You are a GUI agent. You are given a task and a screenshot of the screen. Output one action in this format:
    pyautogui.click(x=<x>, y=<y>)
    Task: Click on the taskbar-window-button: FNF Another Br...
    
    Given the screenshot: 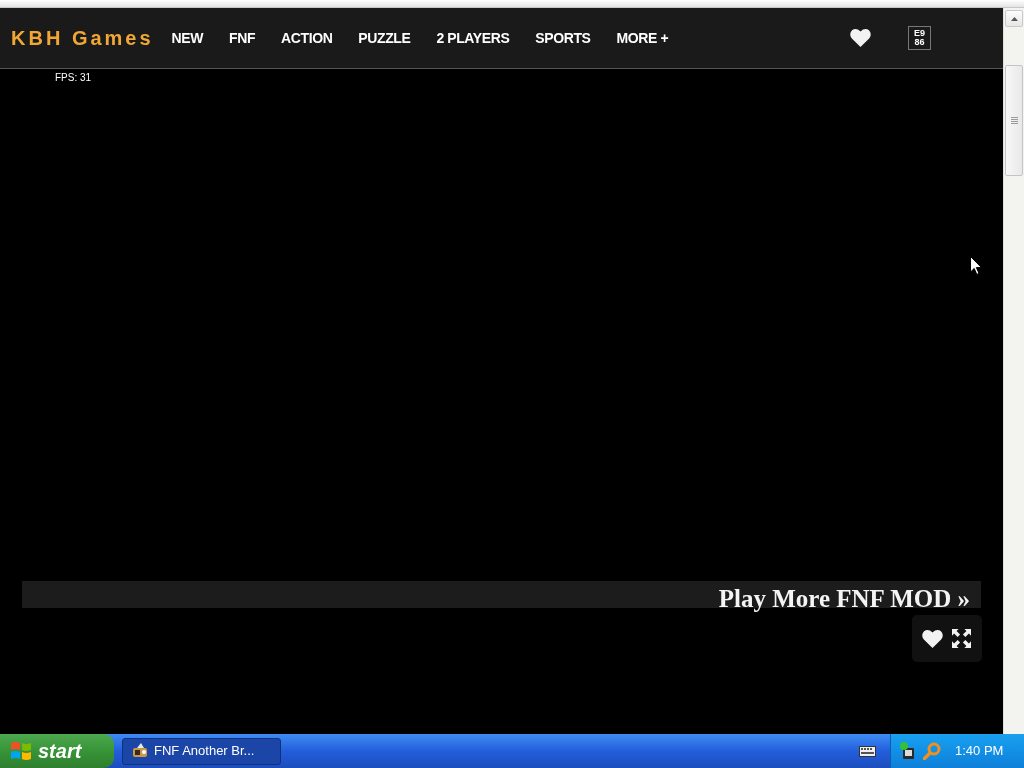 What is the action you would take?
    pyautogui.click(x=201, y=751)
    